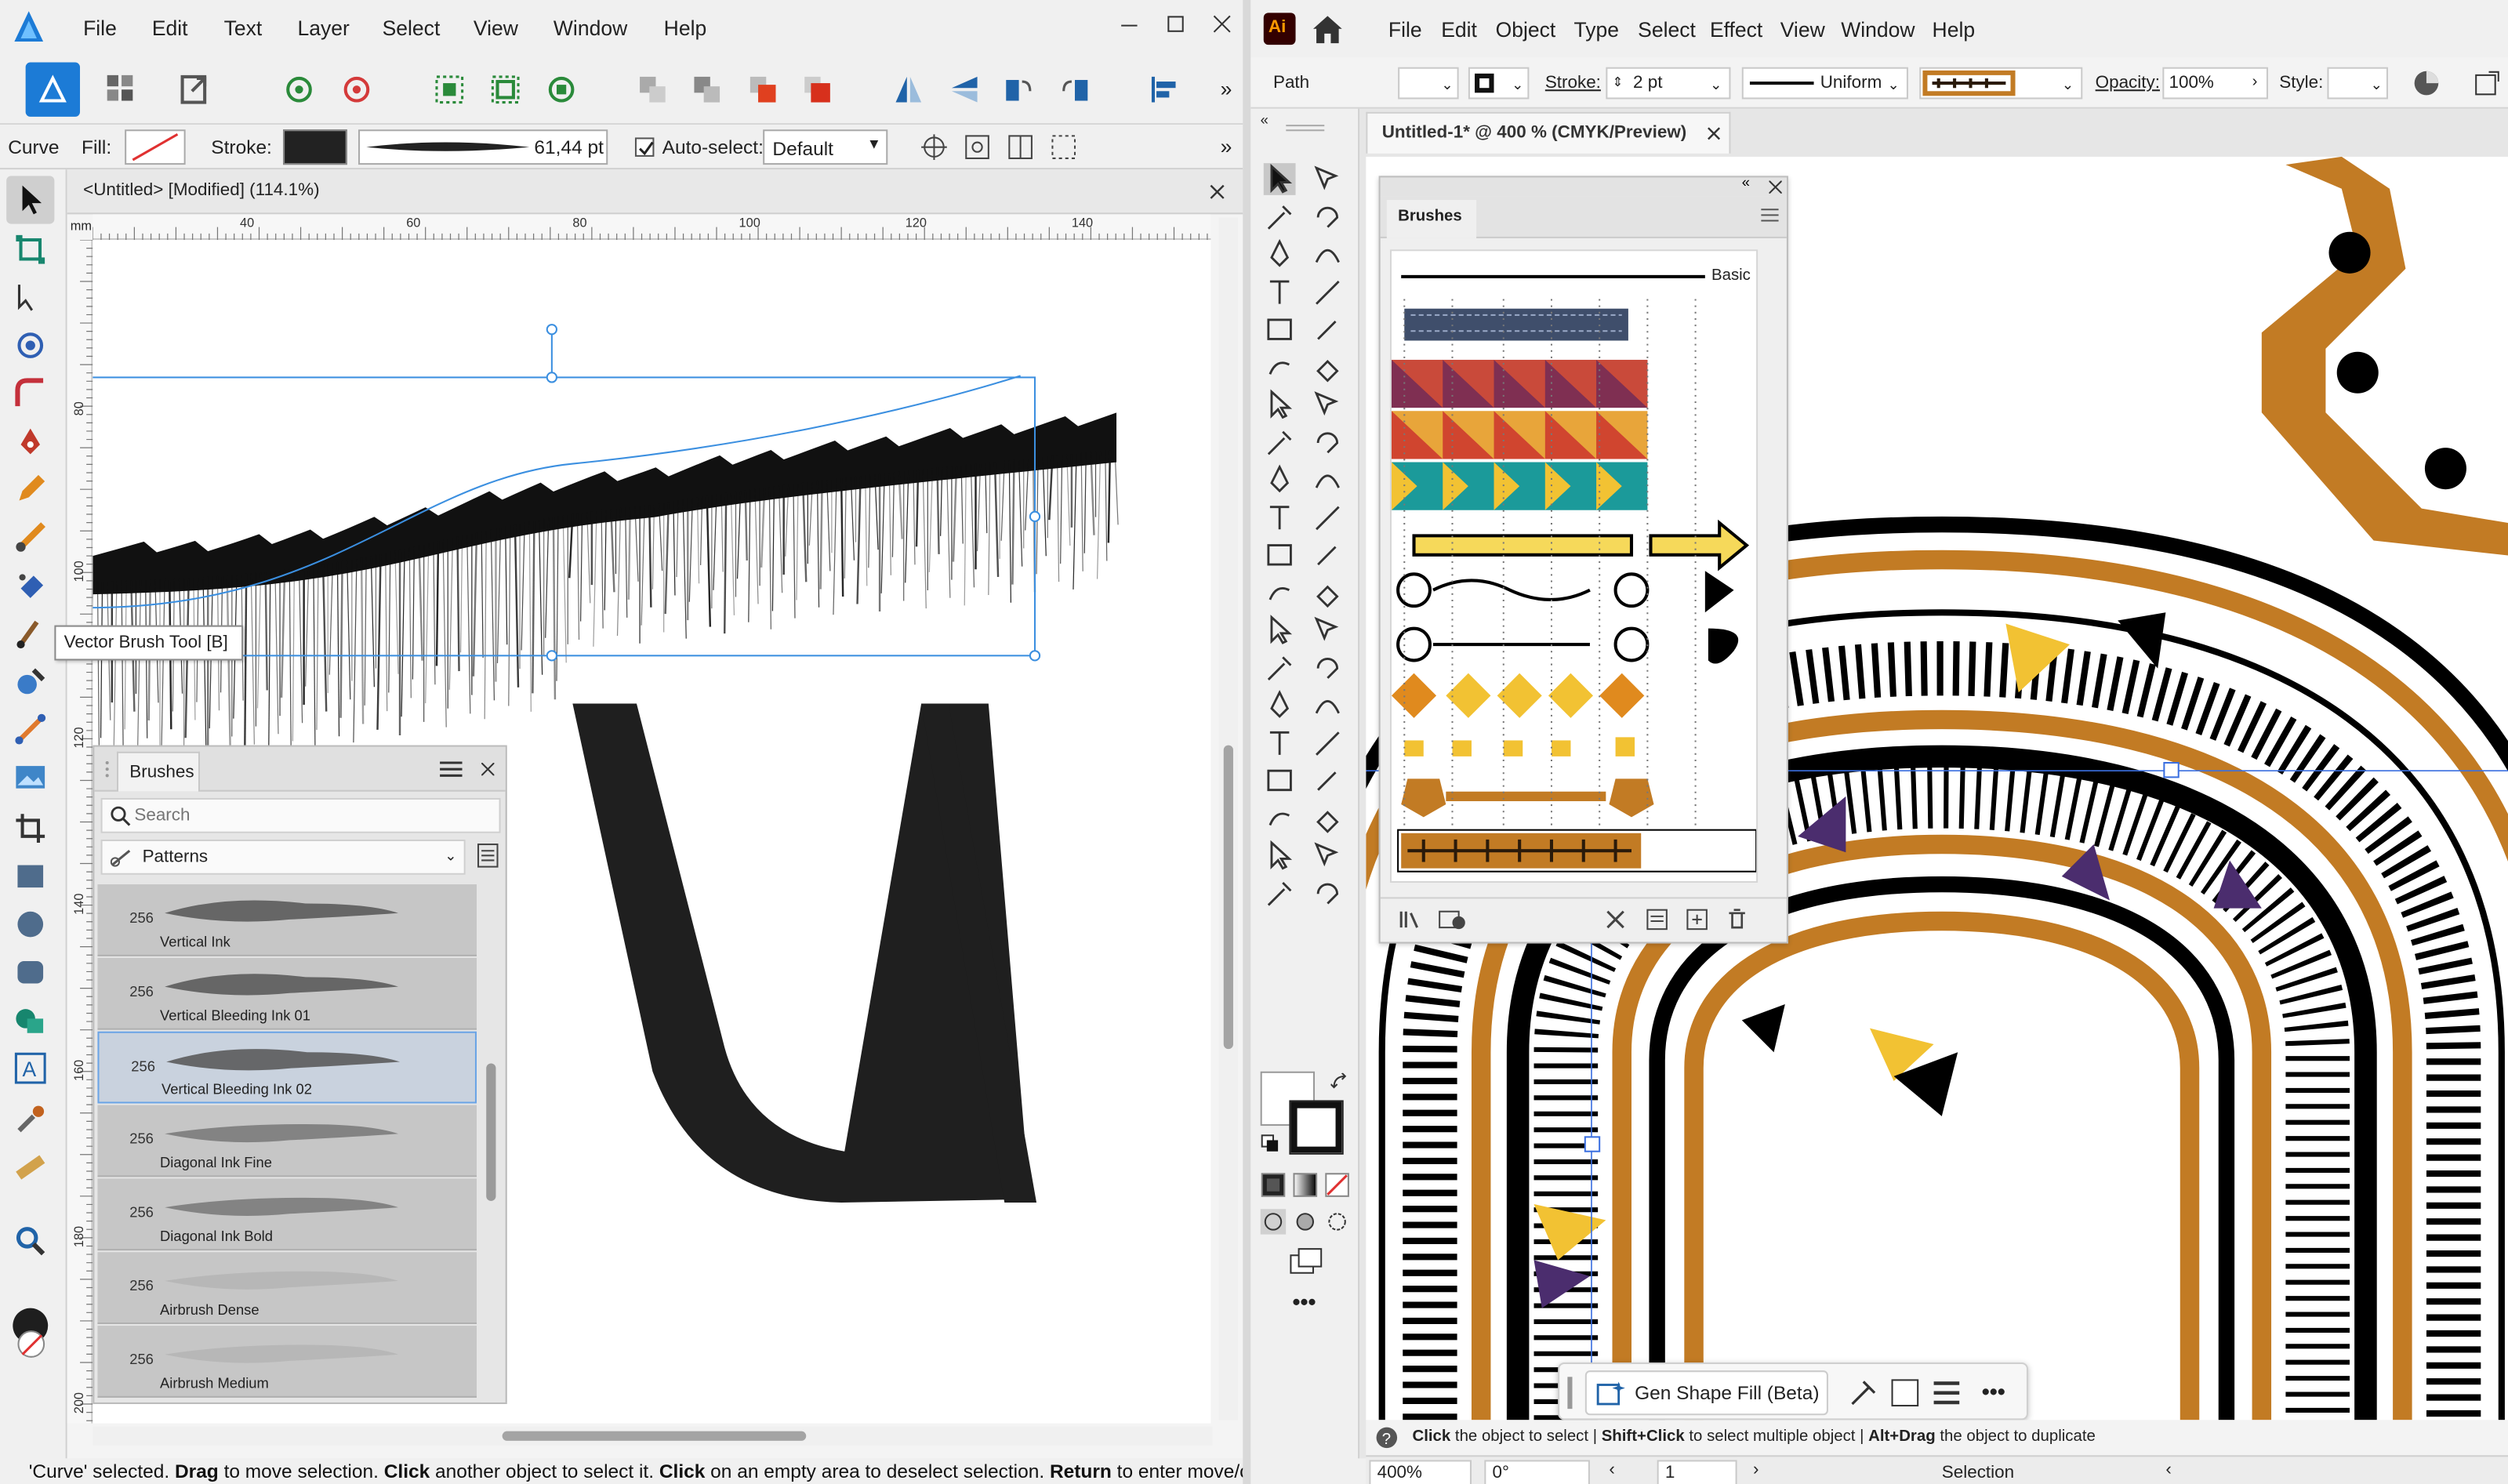  I want to click on direct-selection-tool-icon, so click(1328, 179).